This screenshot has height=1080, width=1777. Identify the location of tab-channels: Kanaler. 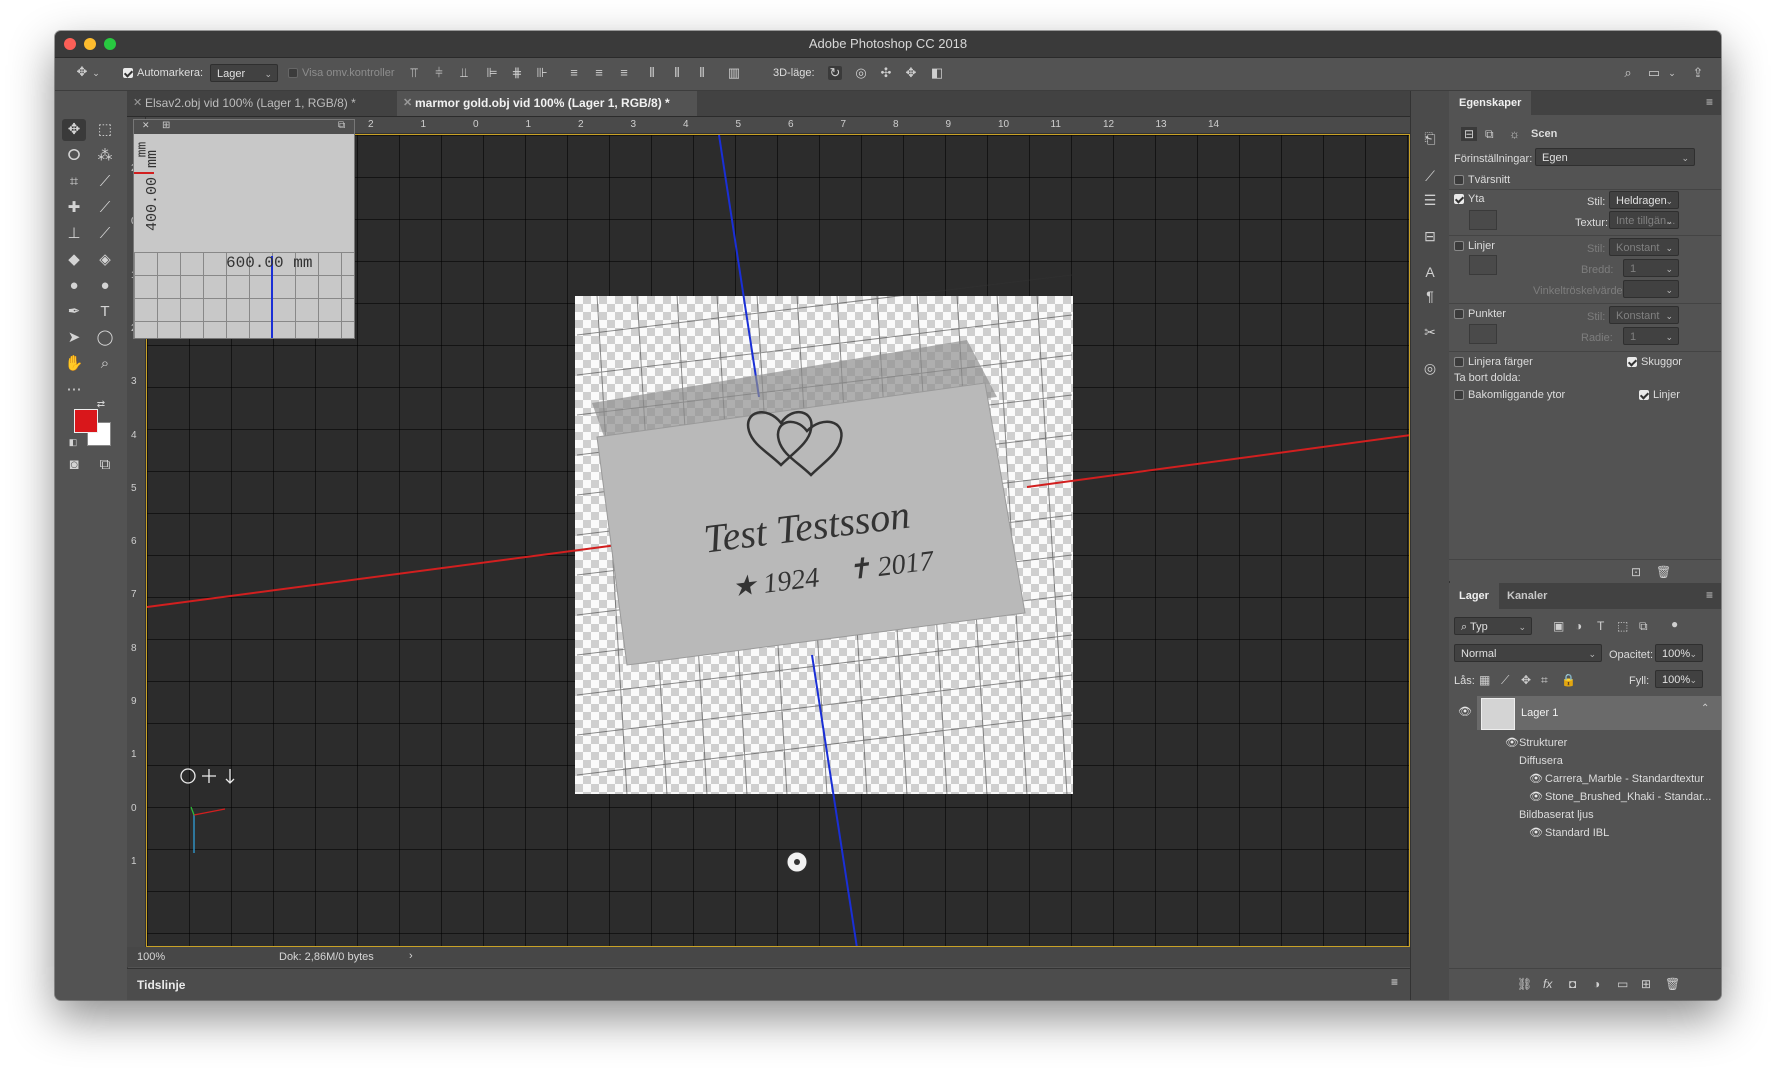
(1527, 596).